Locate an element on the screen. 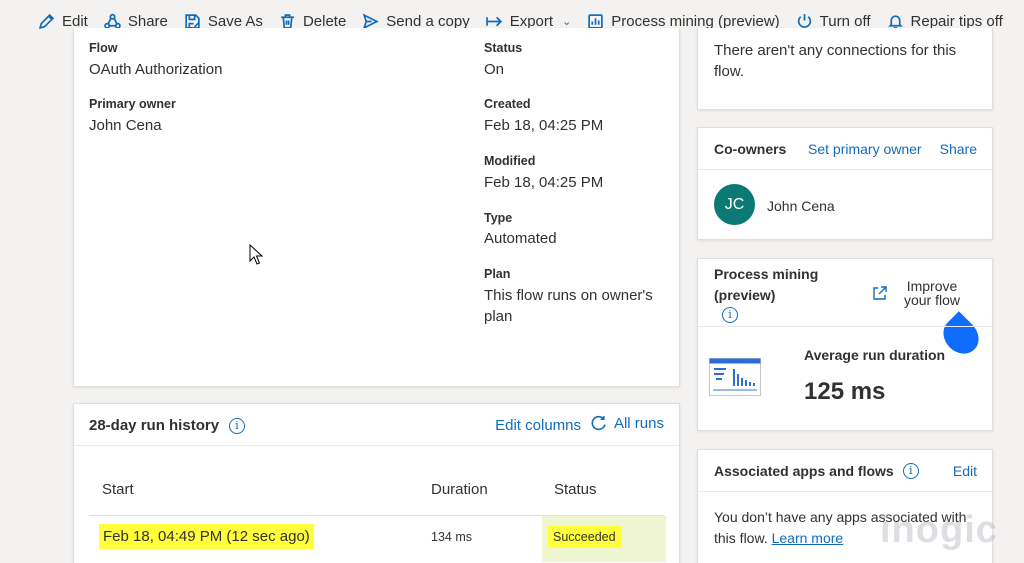 The image size is (1024, 563). type-label: Type is located at coordinates (498, 218).